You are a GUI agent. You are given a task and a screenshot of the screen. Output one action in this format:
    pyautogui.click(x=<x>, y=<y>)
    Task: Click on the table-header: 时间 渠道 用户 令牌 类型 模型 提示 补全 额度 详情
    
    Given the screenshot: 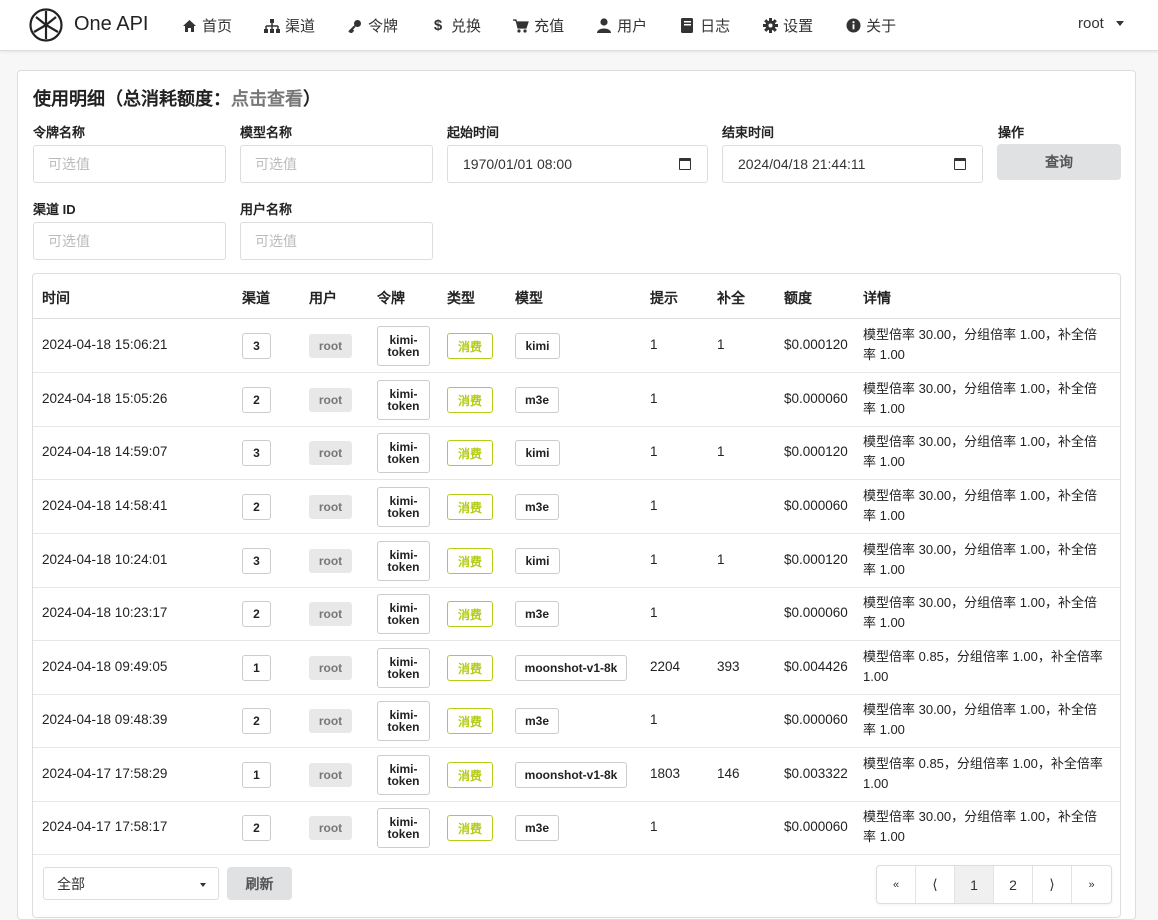 What is the action you would take?
    pyautogui.click(x=576, y=296)
    